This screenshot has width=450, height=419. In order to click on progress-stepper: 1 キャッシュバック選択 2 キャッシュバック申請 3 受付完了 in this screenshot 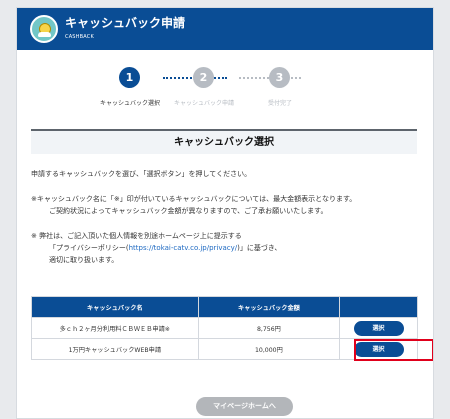, I will do `click(225, 88)`.